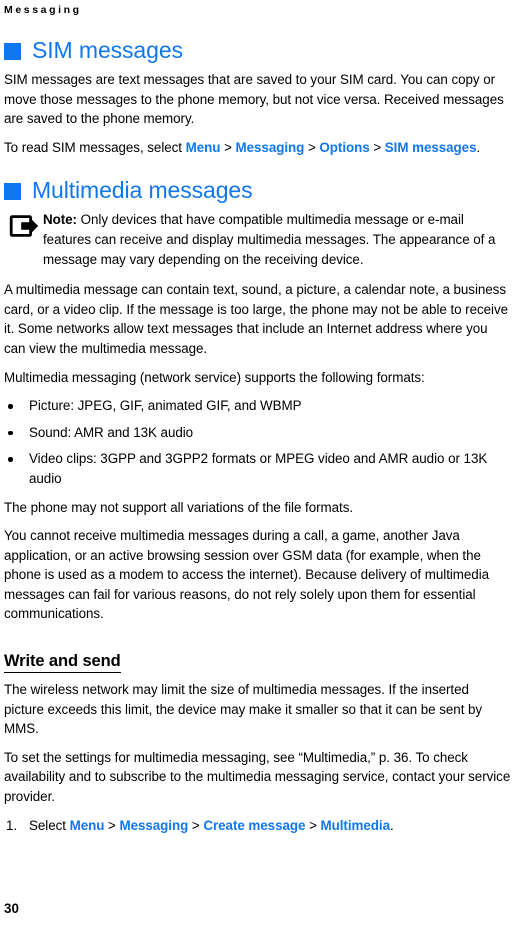 The width and height of the screenshot is (517, 925). What do you see at coordinates (12, 825) in the screenshot?
I see `step-number: 1.` at bounding box center [12, 825].